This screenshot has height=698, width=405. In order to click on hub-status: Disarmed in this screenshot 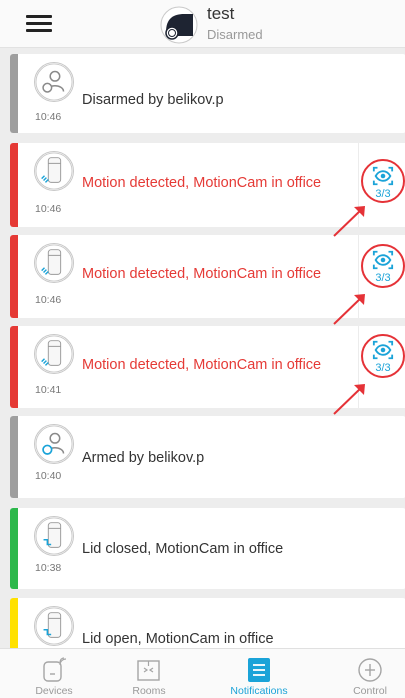, I will do `click(235, 34)`.